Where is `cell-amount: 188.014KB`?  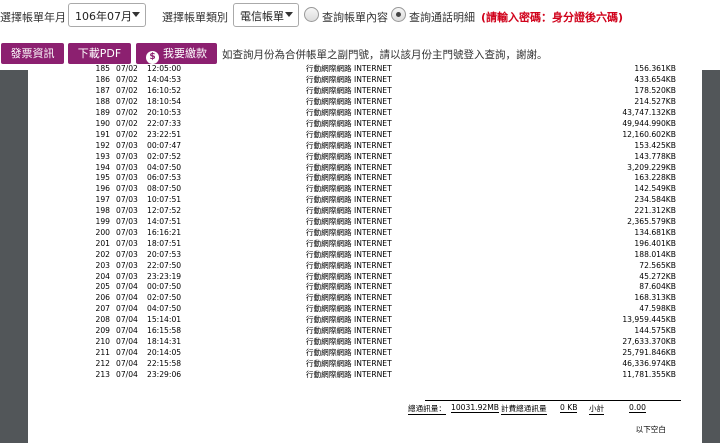
cell-amount: 188.014KB is located at coordinates (655, 254).